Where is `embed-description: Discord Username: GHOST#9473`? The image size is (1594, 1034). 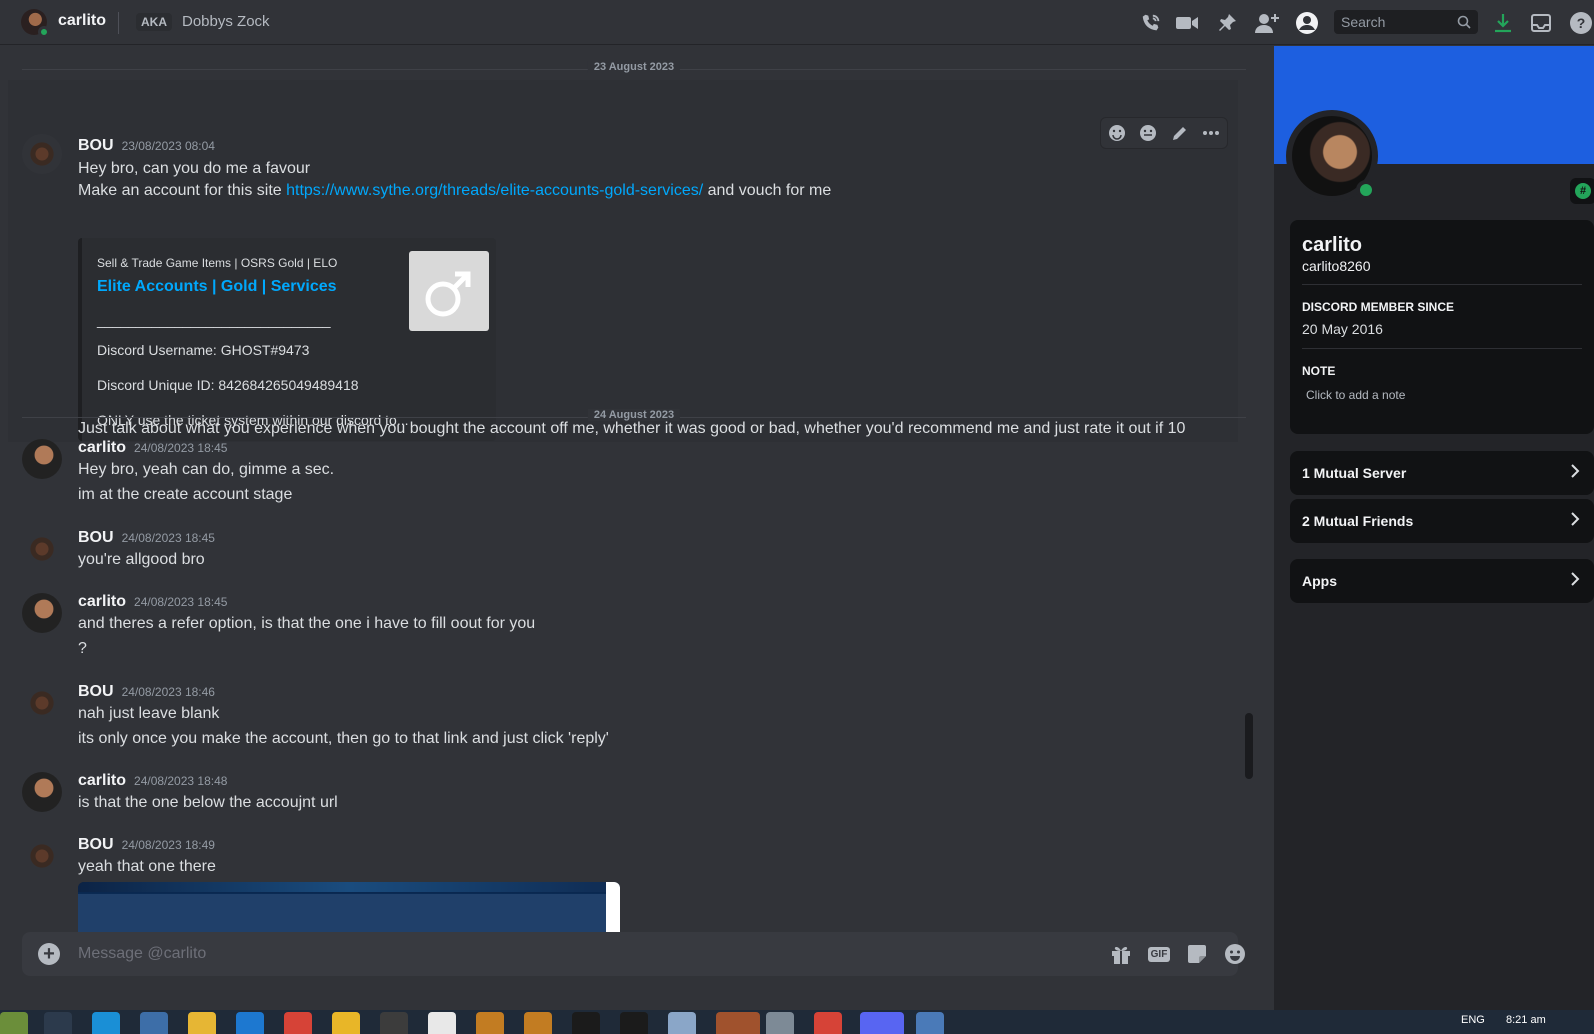 embed-description: Discord Username: GHOST#9473 is located at coordinates (203, 350).